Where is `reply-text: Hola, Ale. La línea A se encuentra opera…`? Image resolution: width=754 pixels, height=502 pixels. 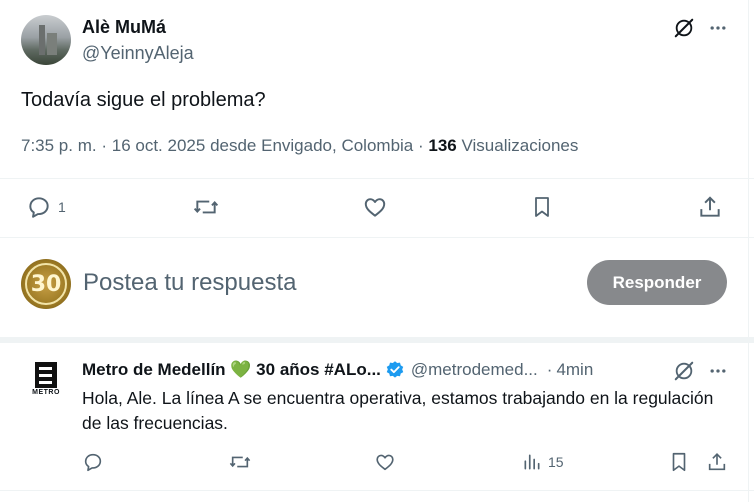
reply-text: Hola, Ale. La línea A se encuentra opera… is located at coordinates (398, 410).